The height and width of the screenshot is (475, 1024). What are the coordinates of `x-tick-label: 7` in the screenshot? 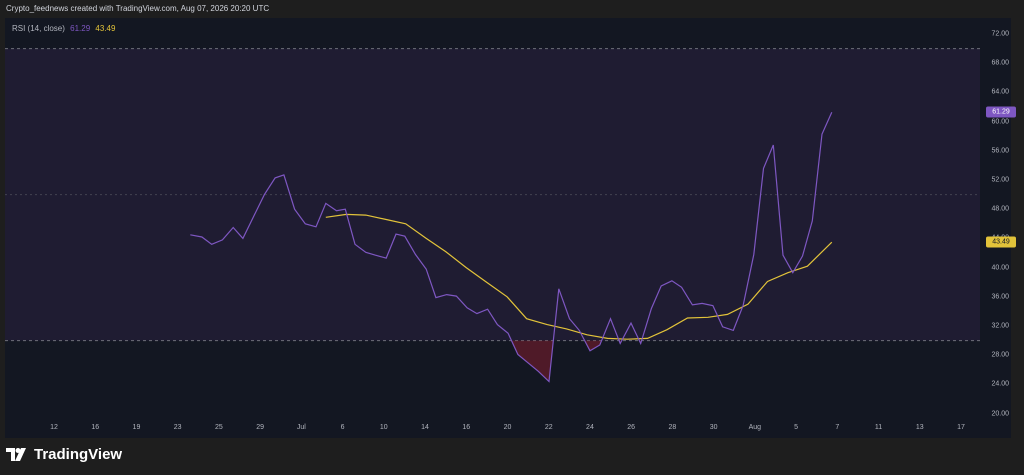 It's located at (837, 427).